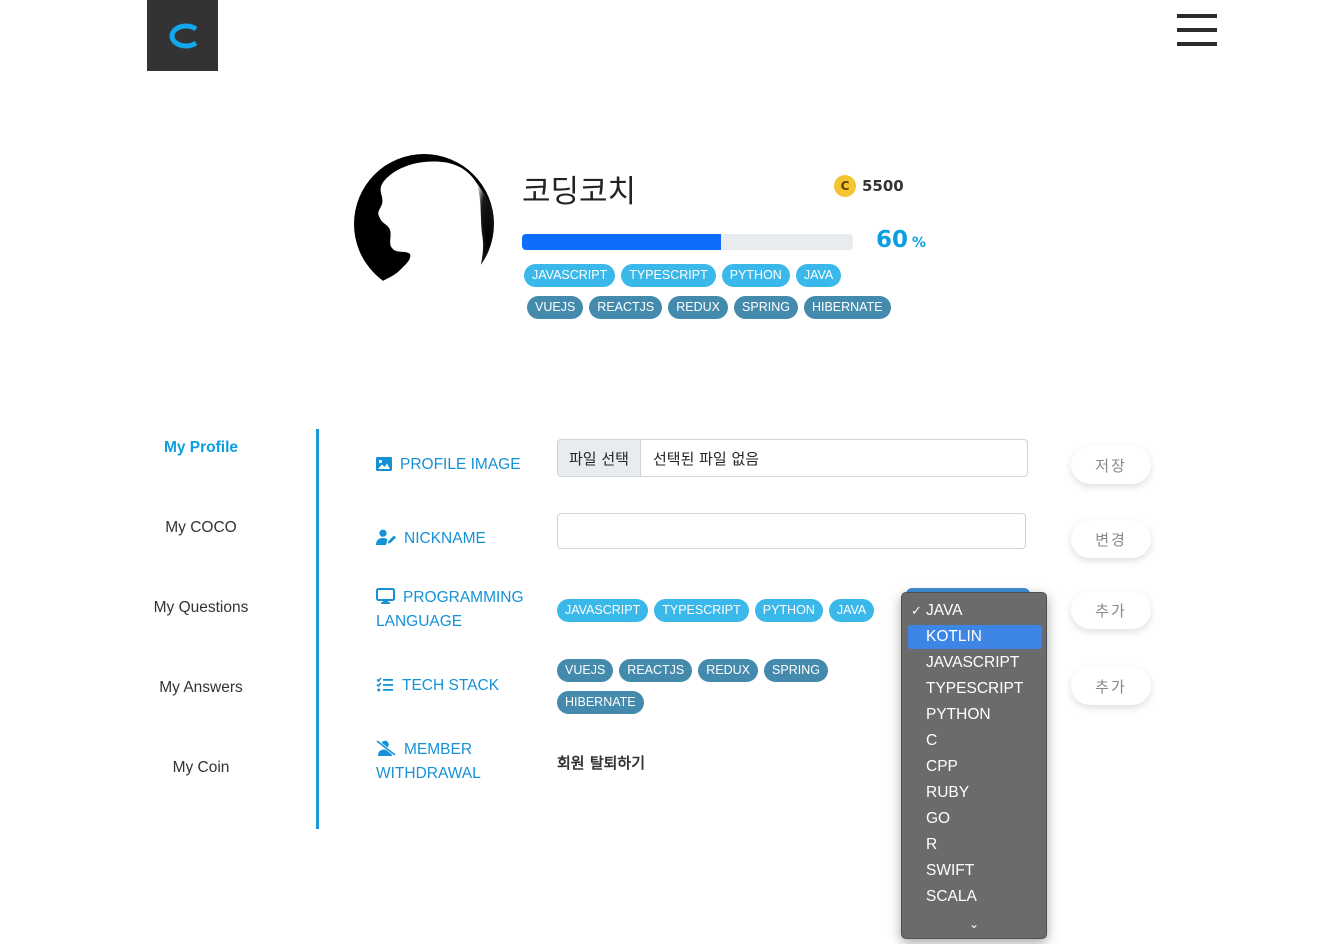 This screenshot has height=944, width=1334. Describe the element at coordinates (975, 819) in the screenshot. I see `dropdown-option-go: GO` at that location.